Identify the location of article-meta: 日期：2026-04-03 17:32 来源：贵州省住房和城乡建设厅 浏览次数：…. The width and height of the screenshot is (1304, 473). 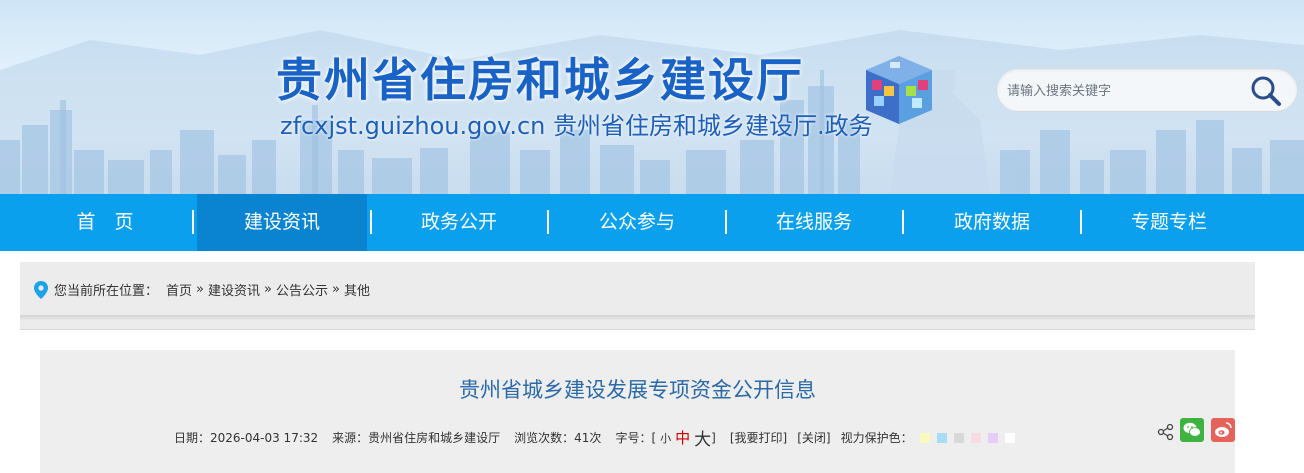
(594, 437).